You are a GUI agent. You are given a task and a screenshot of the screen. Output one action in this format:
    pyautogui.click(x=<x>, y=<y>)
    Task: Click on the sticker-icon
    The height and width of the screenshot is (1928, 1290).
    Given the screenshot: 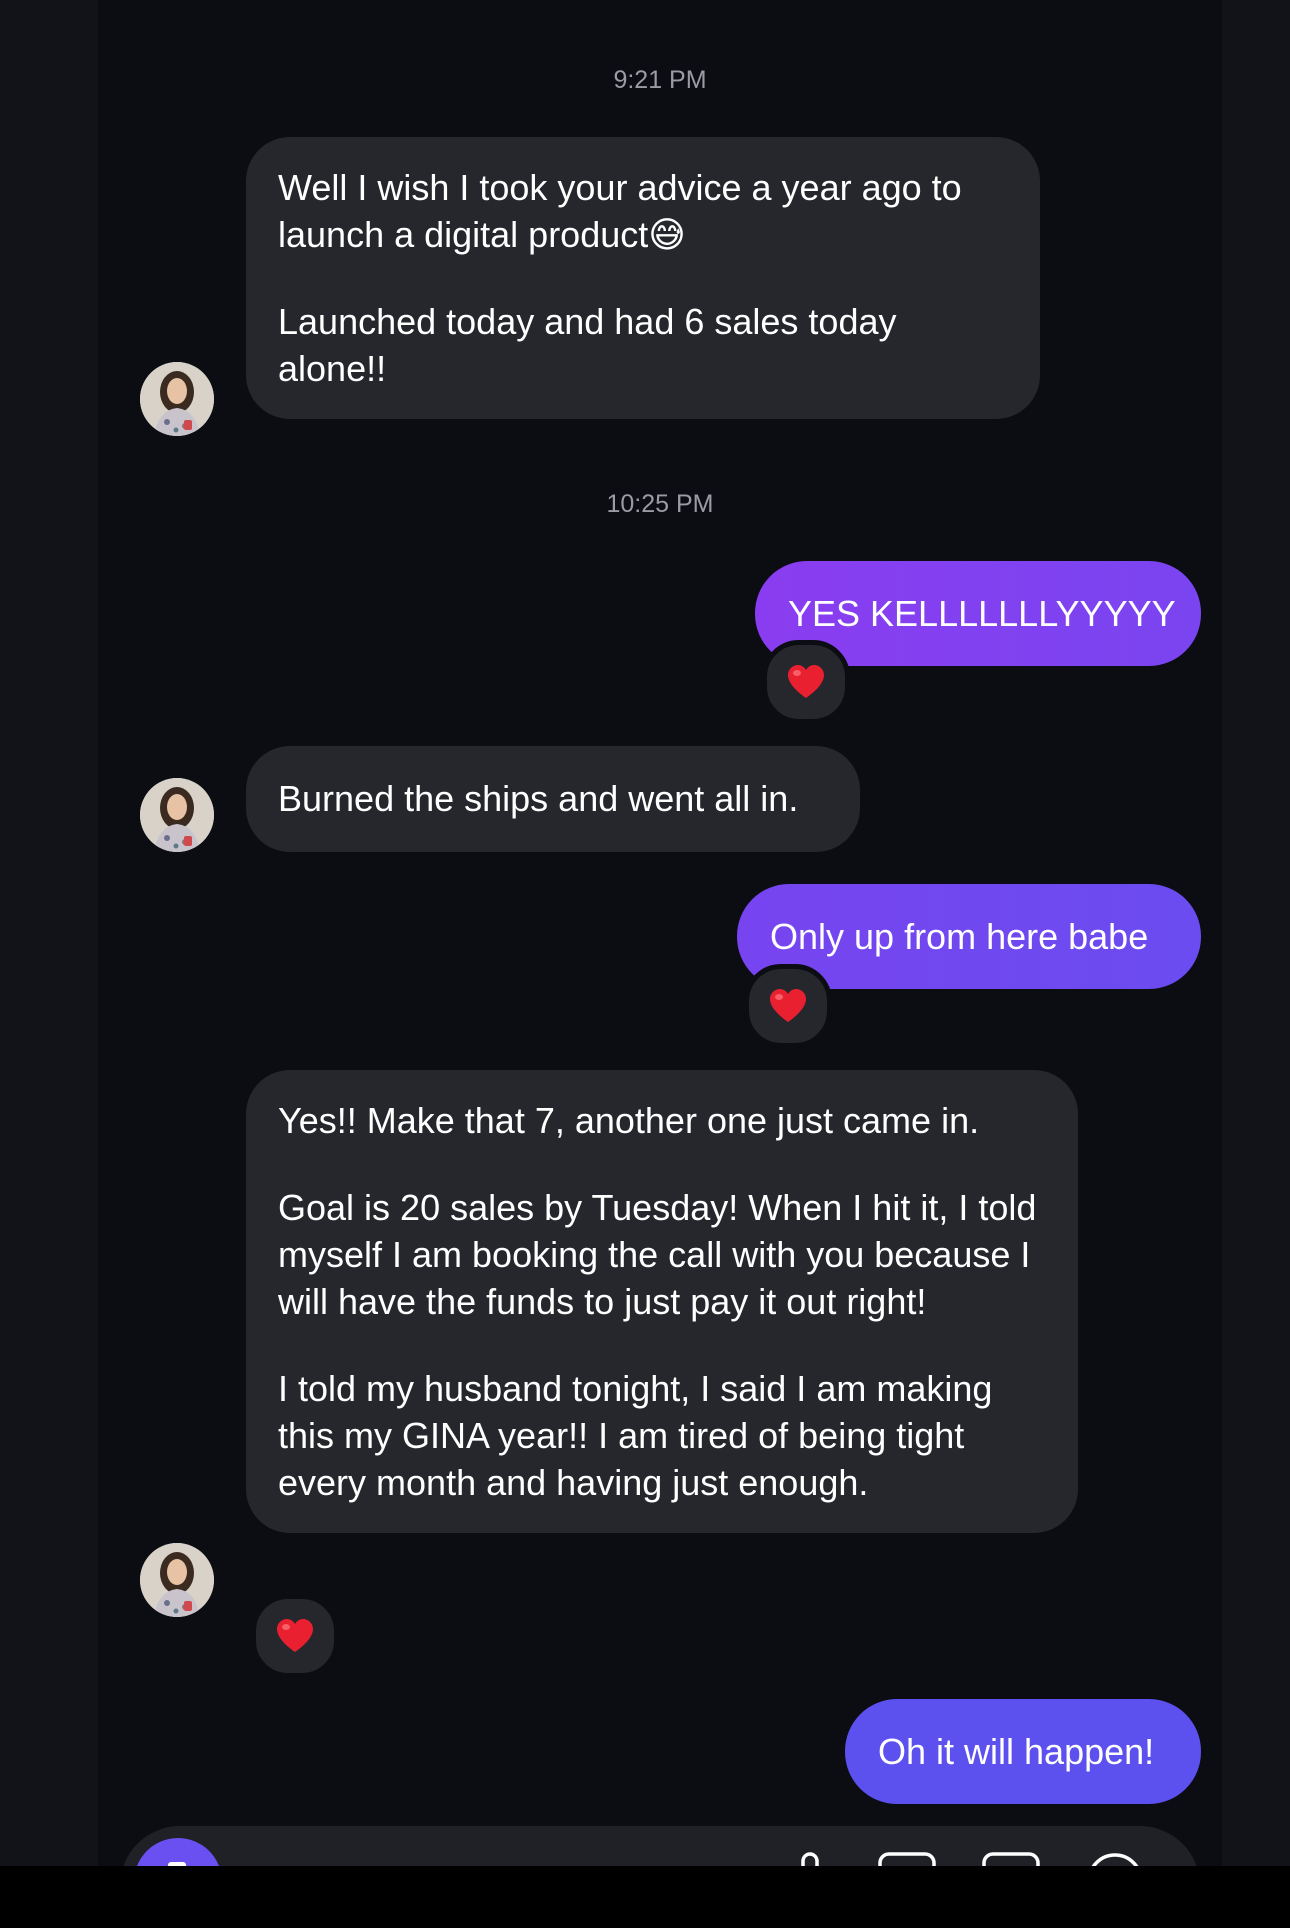 What is the action you would take?
    pyautogui.click(x=1011, y=1859)
    